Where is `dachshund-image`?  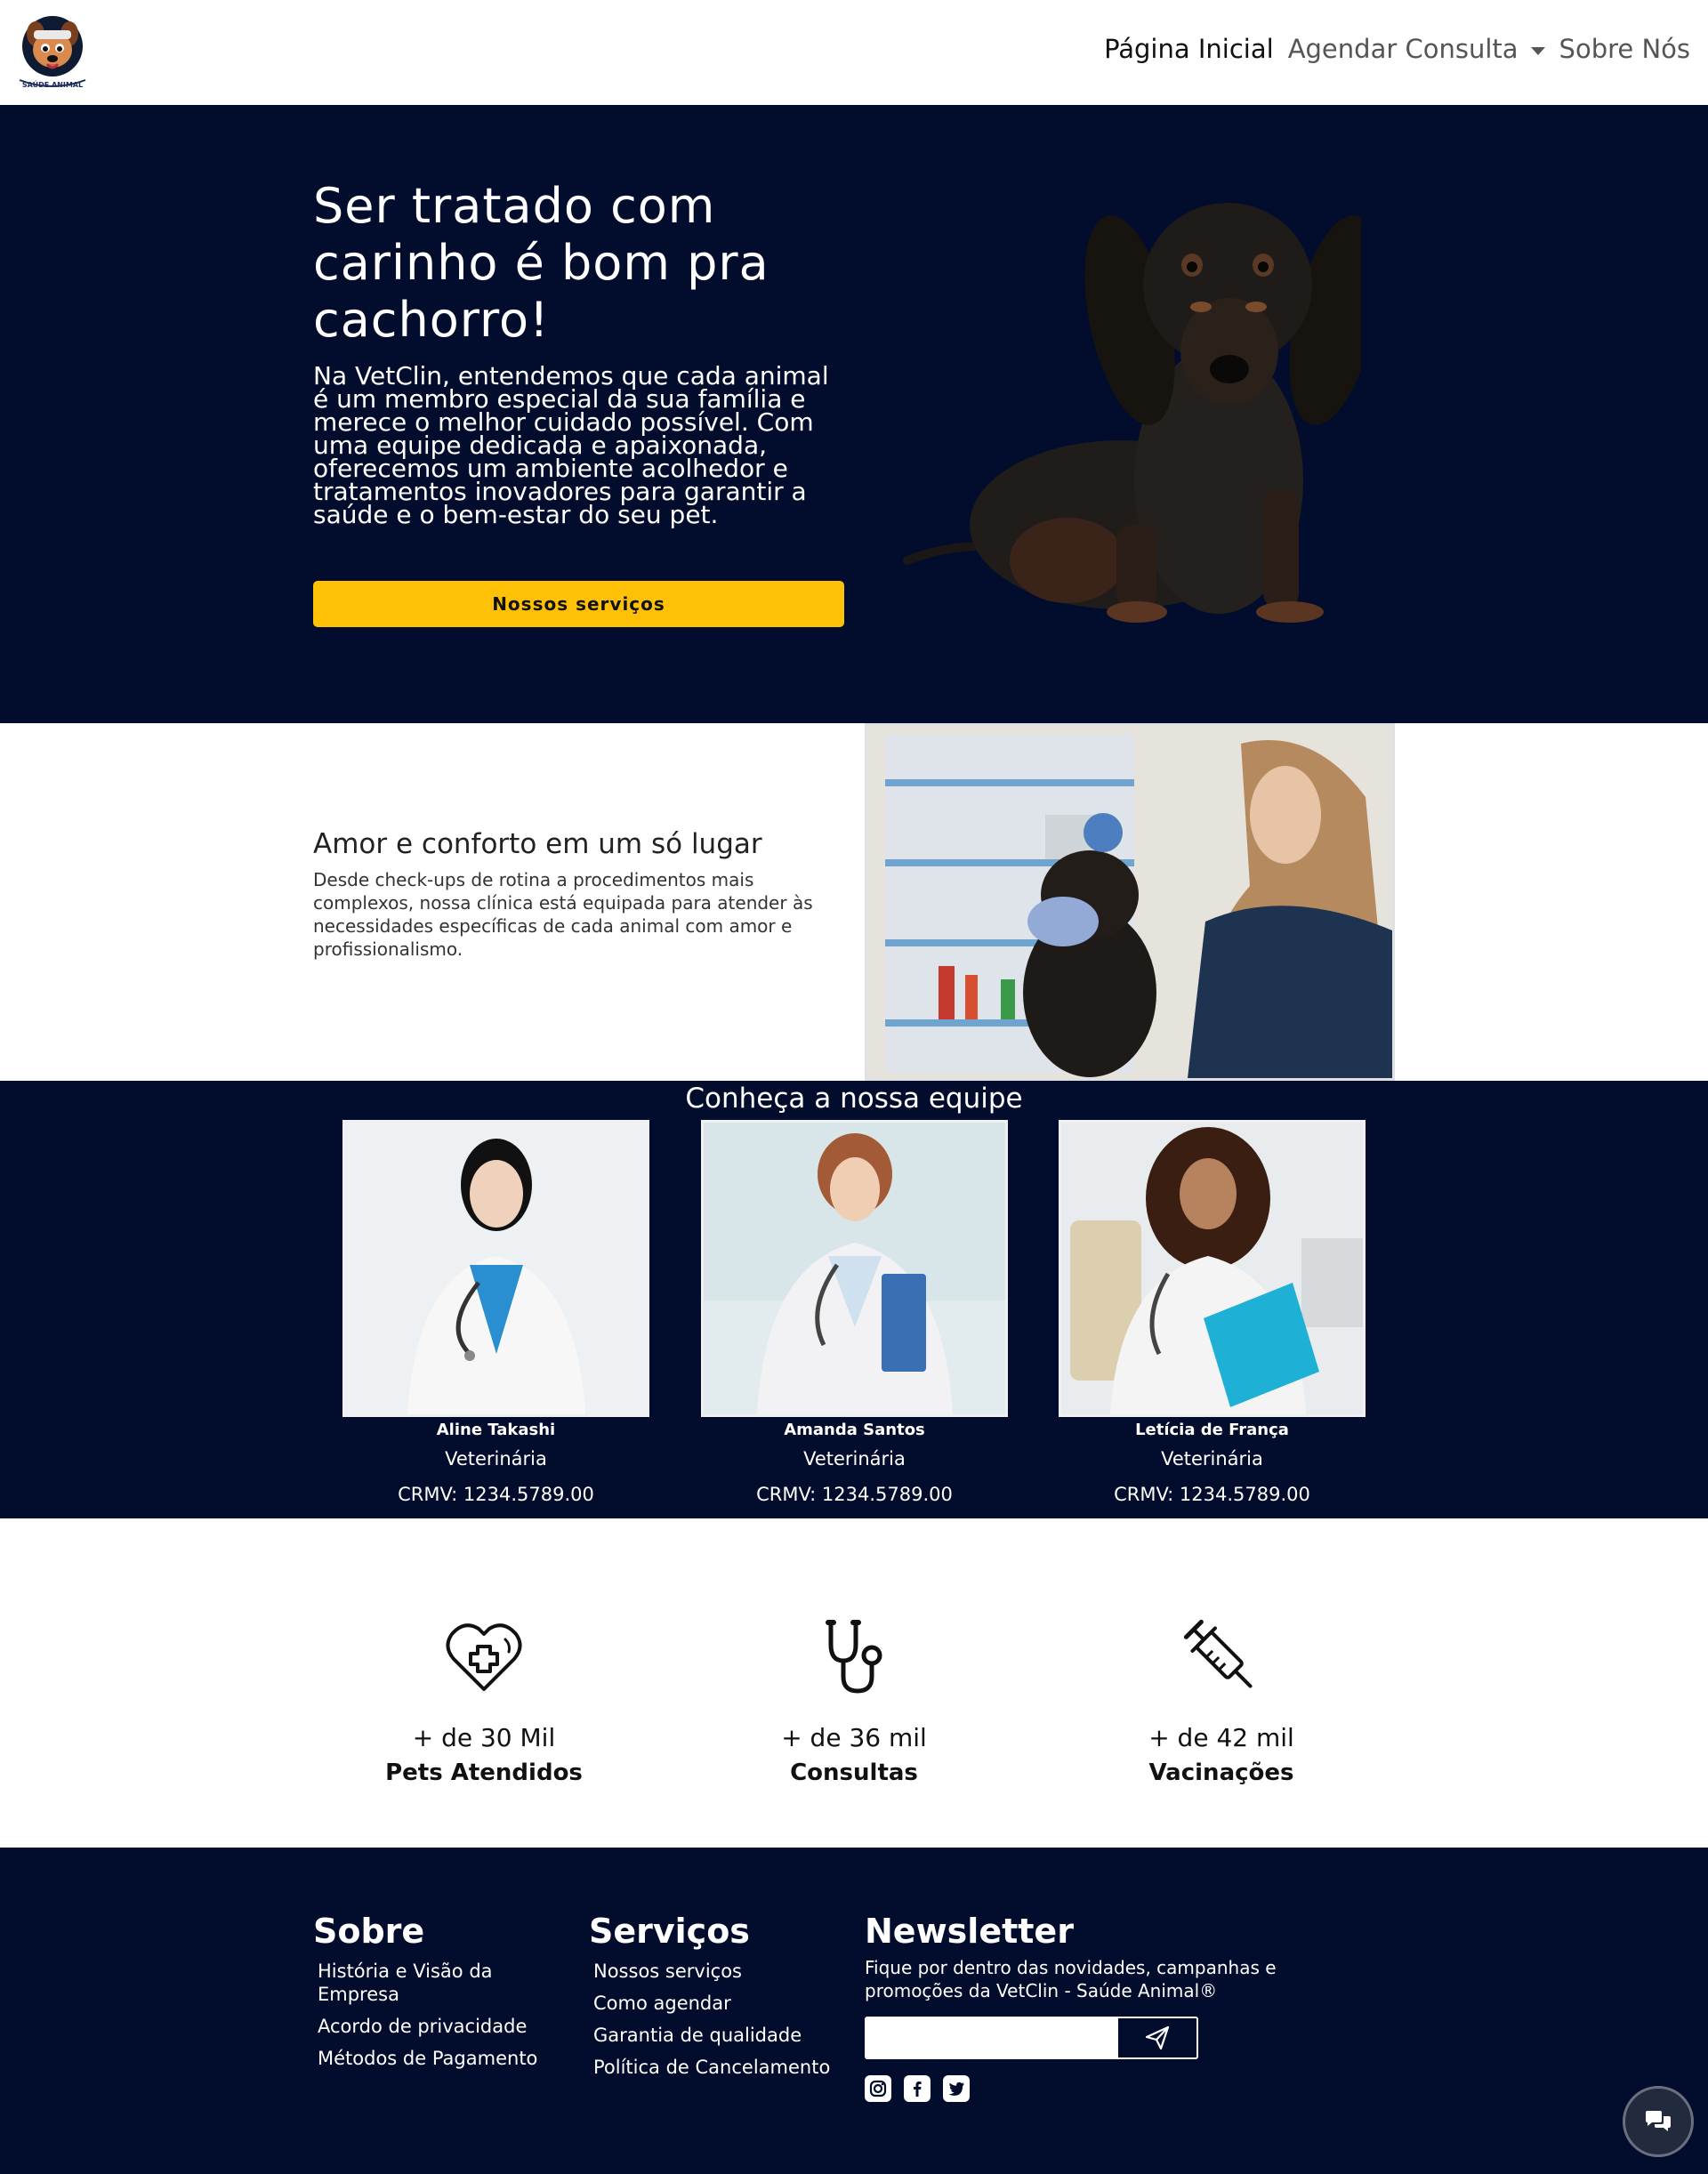 dachshund-image is located at coordinates (1132, 413).